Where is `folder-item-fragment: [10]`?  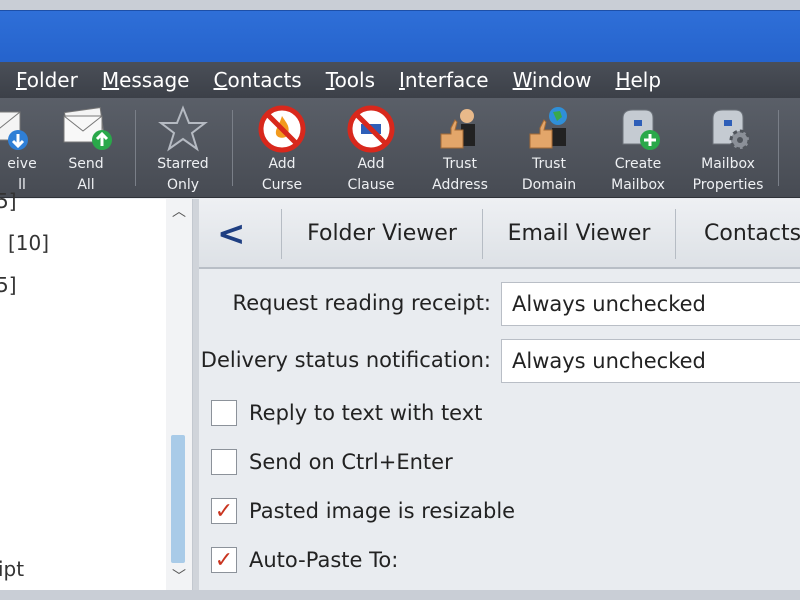 folder-item-fragment: [10] is located at coordinates (28, 243).